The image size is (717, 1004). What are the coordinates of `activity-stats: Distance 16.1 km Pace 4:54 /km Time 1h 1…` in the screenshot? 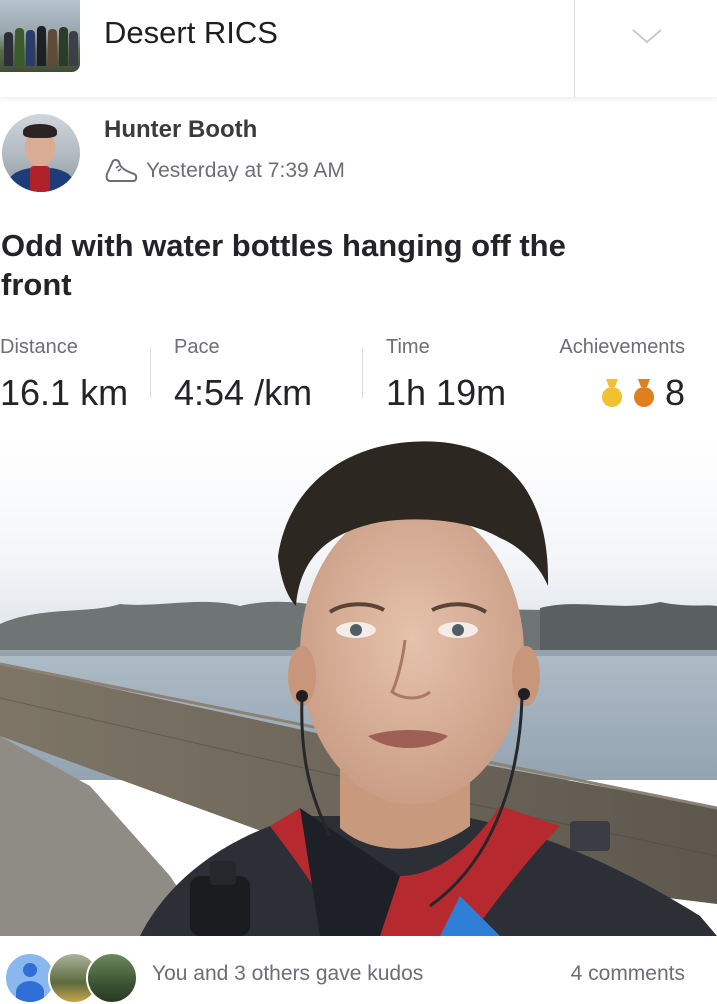 It's located at (358, 372).